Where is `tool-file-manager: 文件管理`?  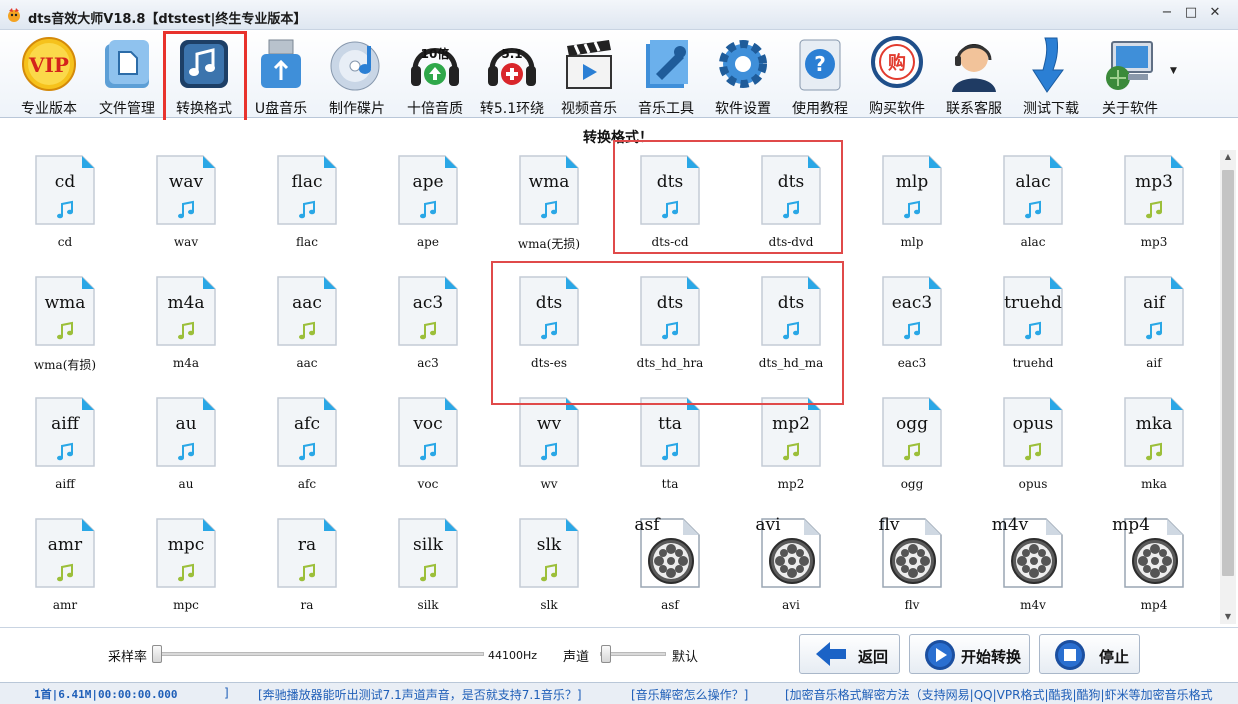
tool-file-manager: 文件管理 is located at coordinates (127, 74).